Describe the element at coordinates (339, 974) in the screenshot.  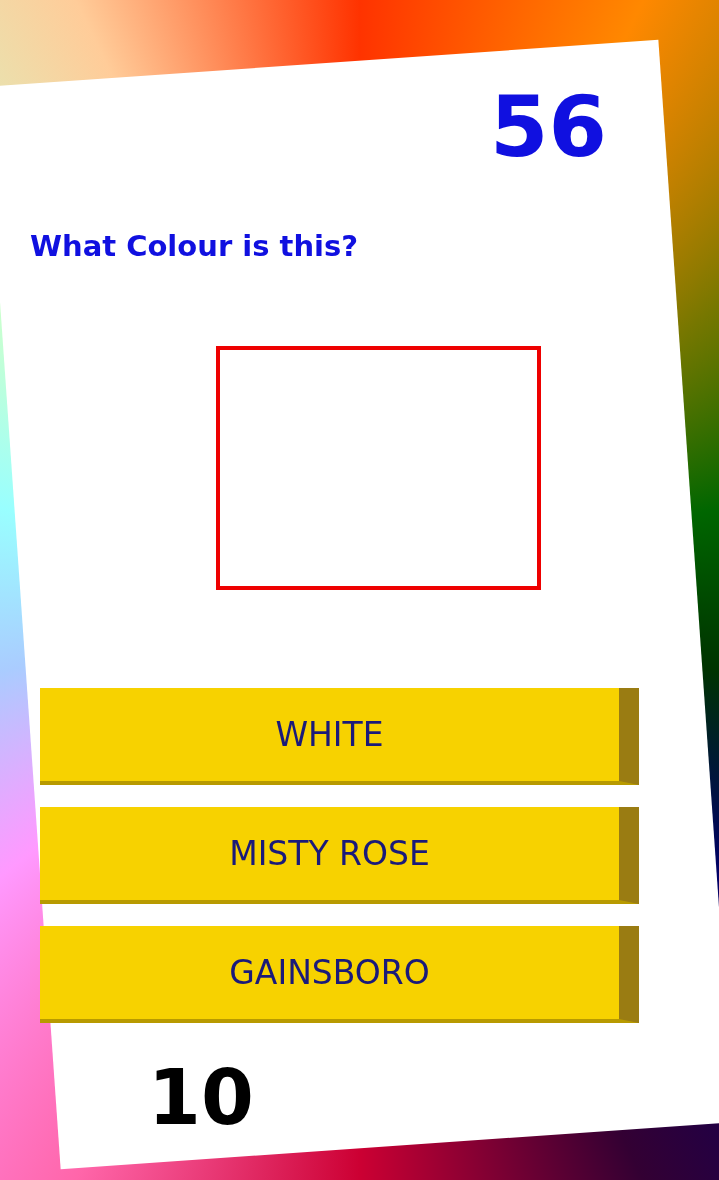
I see `answer-button: GAINSBORO` at that location.